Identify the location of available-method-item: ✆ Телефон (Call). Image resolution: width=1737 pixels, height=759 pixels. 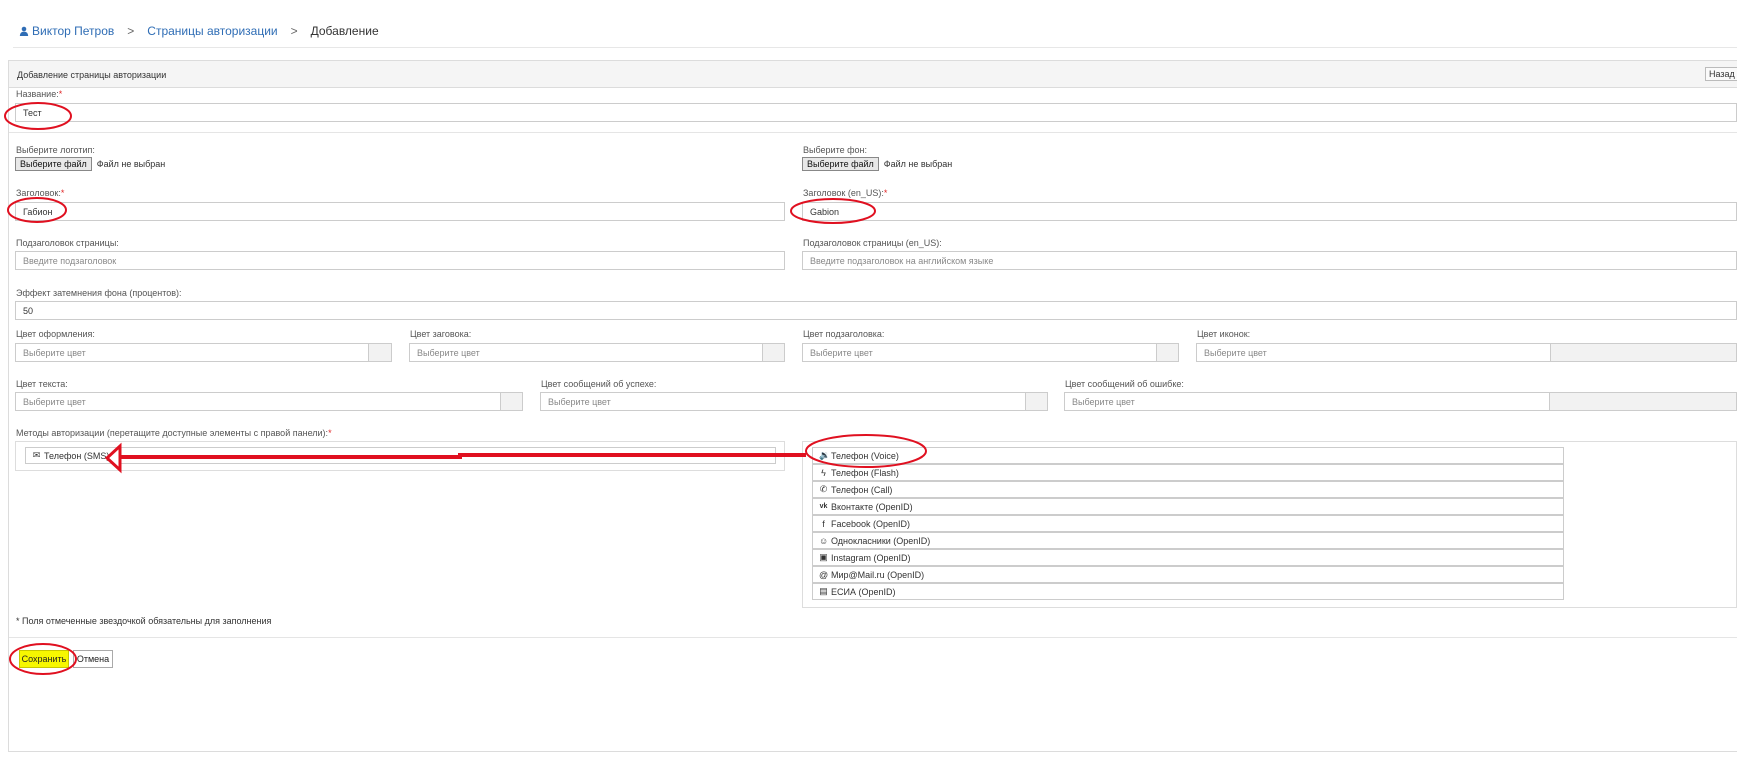
(1188, 489).